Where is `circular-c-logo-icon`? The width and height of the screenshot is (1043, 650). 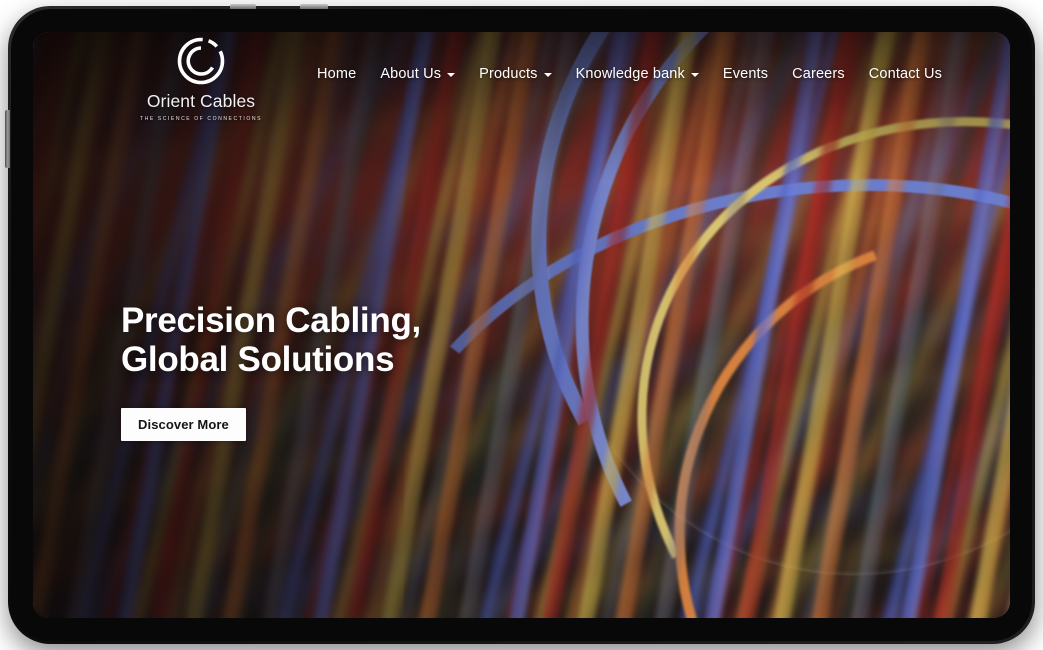 circular-c-logo-icon is located at coordinates (201, 61).